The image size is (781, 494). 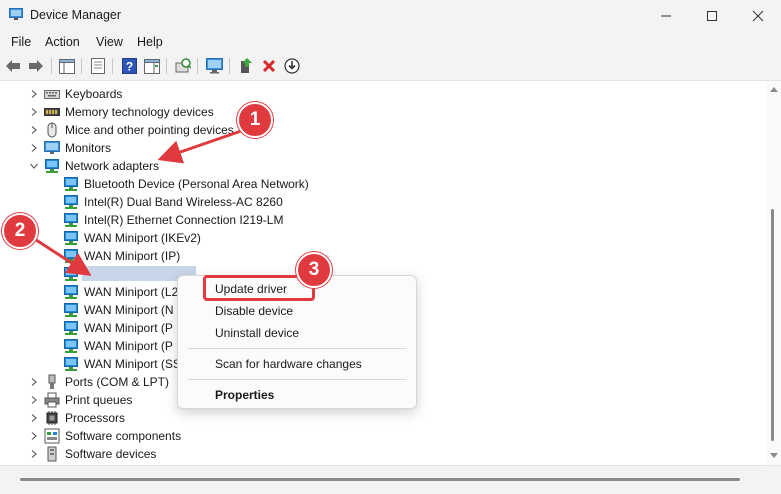 I want to click on menu-item-uninstall-device: Uninstall device, so click(x=257, y=333).